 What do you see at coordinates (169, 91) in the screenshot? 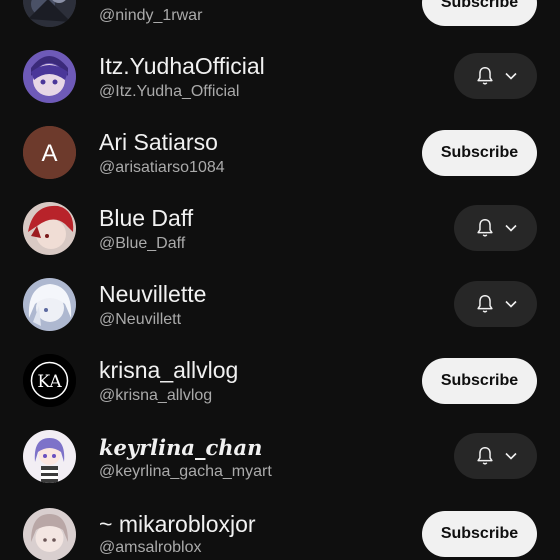
I see `channel-handle: @Itz.Yudha_Official` at bounding box center [169, 91].